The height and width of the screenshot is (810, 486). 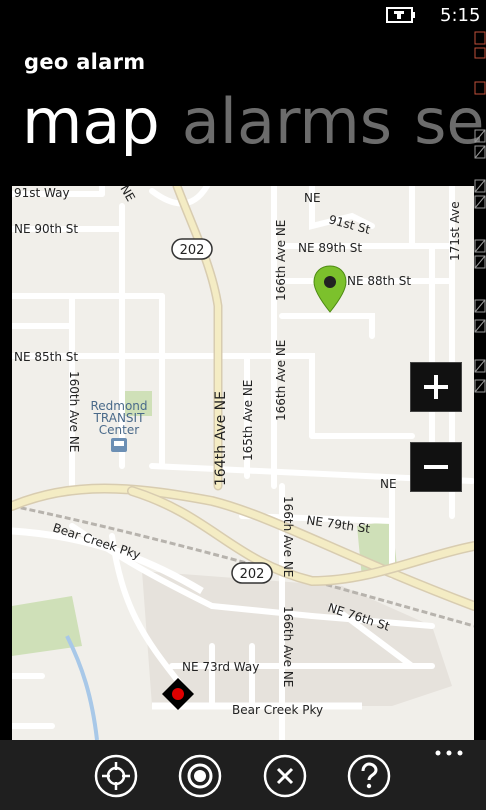 I want to click on status-bar: 5:15, so click(x=243, y=16).